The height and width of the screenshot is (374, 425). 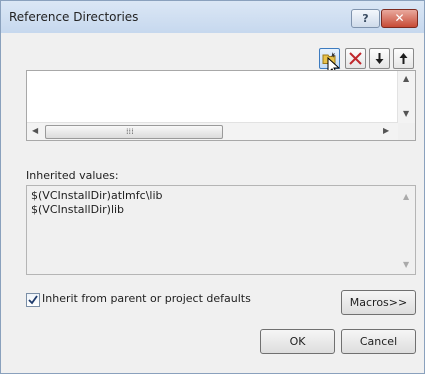 What do you see at coordinates (146, 298) in the screenshot?
I see `inherit-checkbox-label: Inherit from parent or project defaults` at bounding box center [146, 298].